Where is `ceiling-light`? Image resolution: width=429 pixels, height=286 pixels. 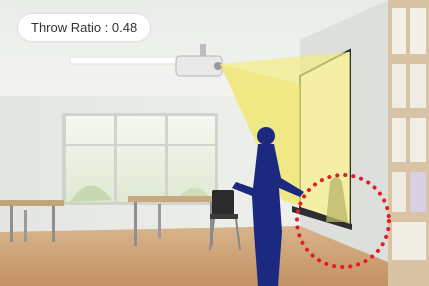
ceiling-light is located at coordinates (125, 60).